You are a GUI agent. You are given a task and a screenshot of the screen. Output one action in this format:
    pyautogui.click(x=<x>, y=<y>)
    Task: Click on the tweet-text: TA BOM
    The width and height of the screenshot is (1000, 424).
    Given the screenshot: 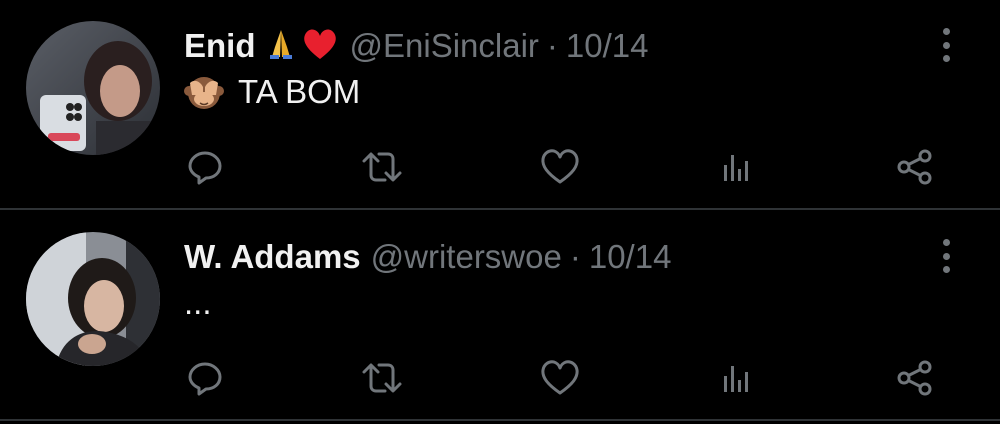 What is the action you would take?
    pyautogui.click(x=299, y=91)
    